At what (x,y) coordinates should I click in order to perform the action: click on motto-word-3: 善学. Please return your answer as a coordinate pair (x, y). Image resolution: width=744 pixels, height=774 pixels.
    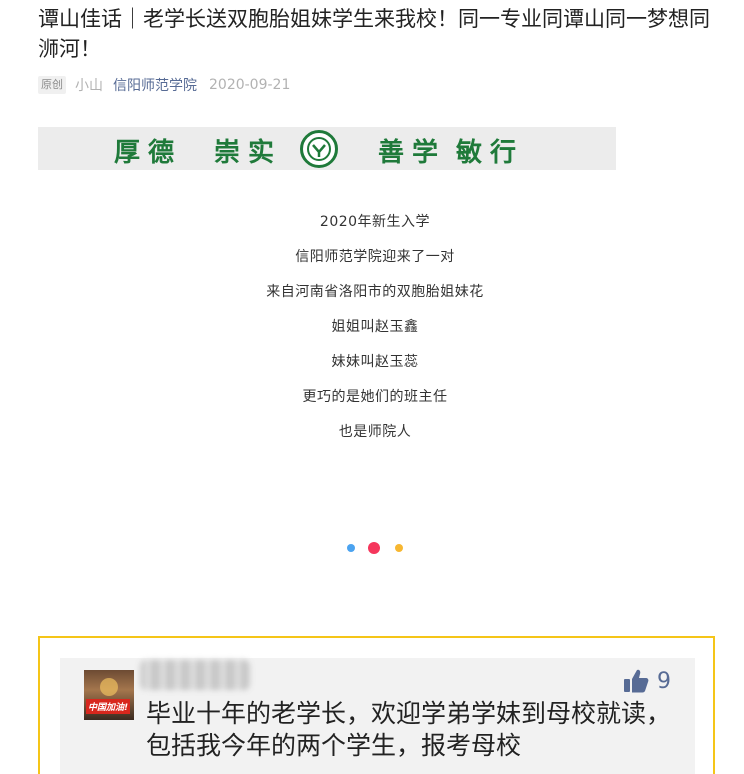
    Looking at the image, I should click on (412, 153).